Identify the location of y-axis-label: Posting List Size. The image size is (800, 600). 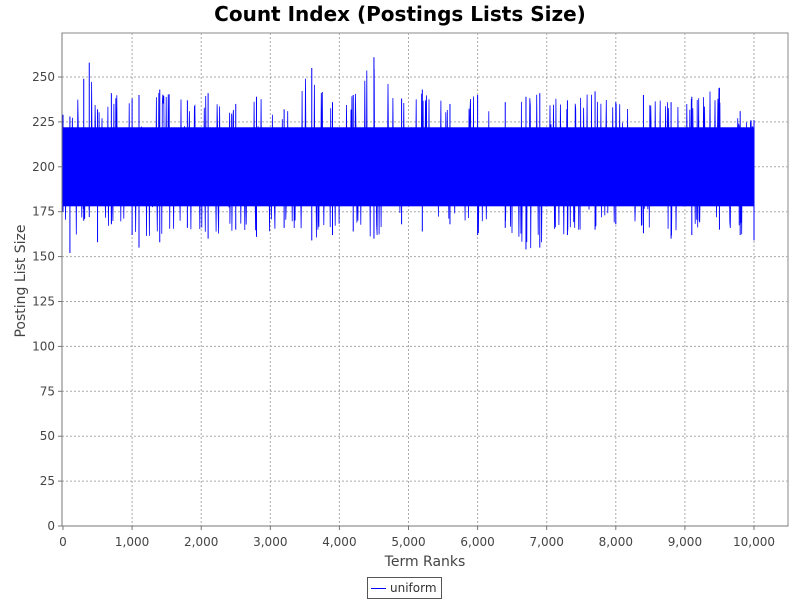
(21, 280).